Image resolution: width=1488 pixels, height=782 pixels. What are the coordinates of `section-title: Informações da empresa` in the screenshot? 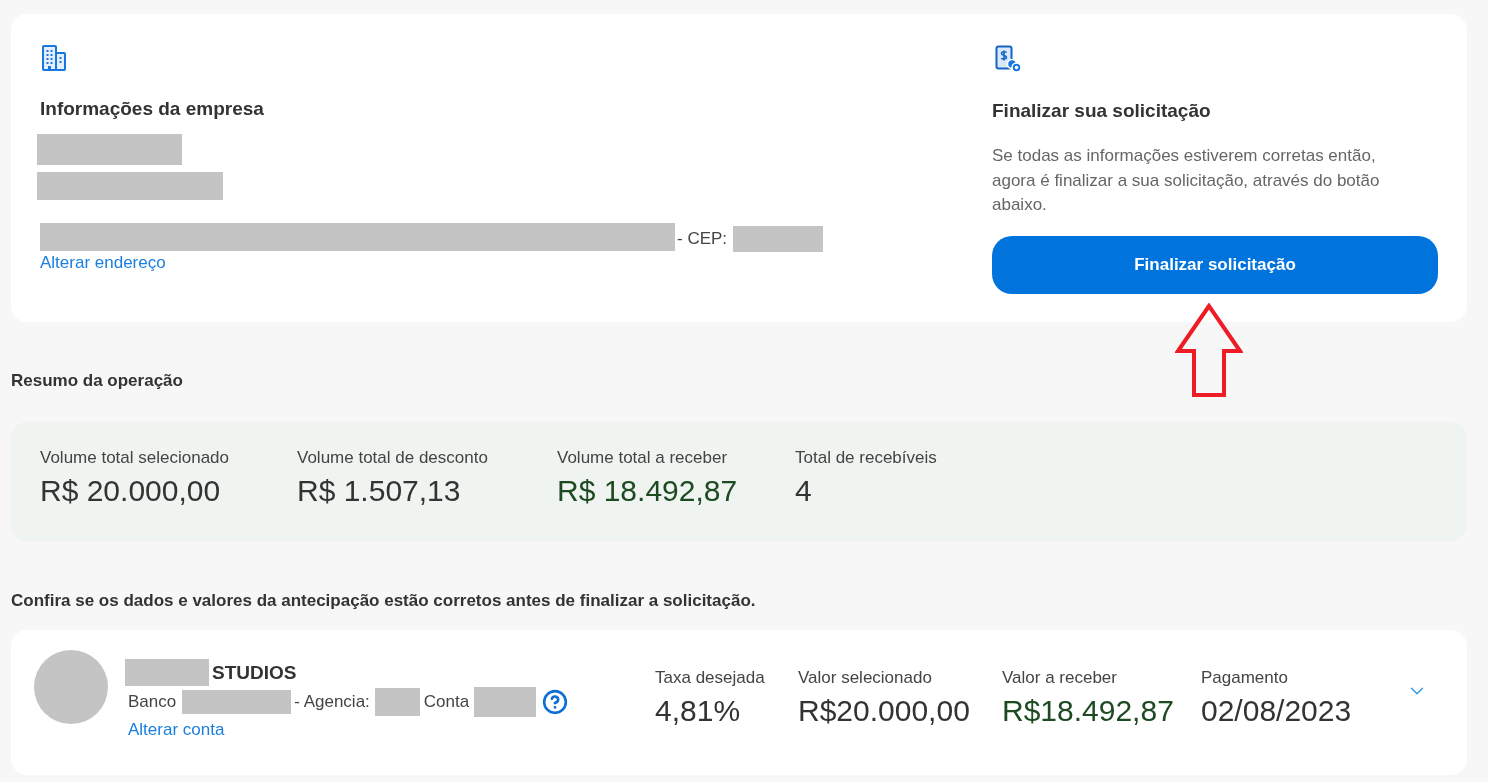 It's located at (152, 109).